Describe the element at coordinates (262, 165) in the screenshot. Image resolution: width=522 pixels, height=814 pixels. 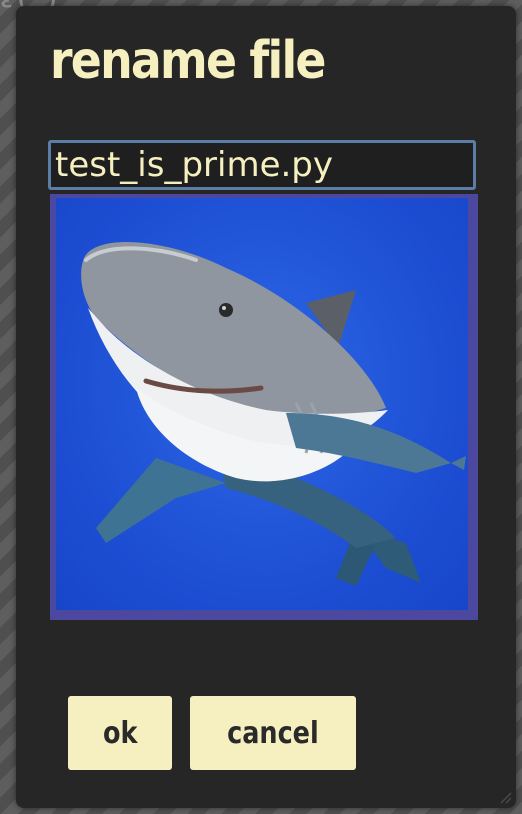
I see `filename-input` at that location.